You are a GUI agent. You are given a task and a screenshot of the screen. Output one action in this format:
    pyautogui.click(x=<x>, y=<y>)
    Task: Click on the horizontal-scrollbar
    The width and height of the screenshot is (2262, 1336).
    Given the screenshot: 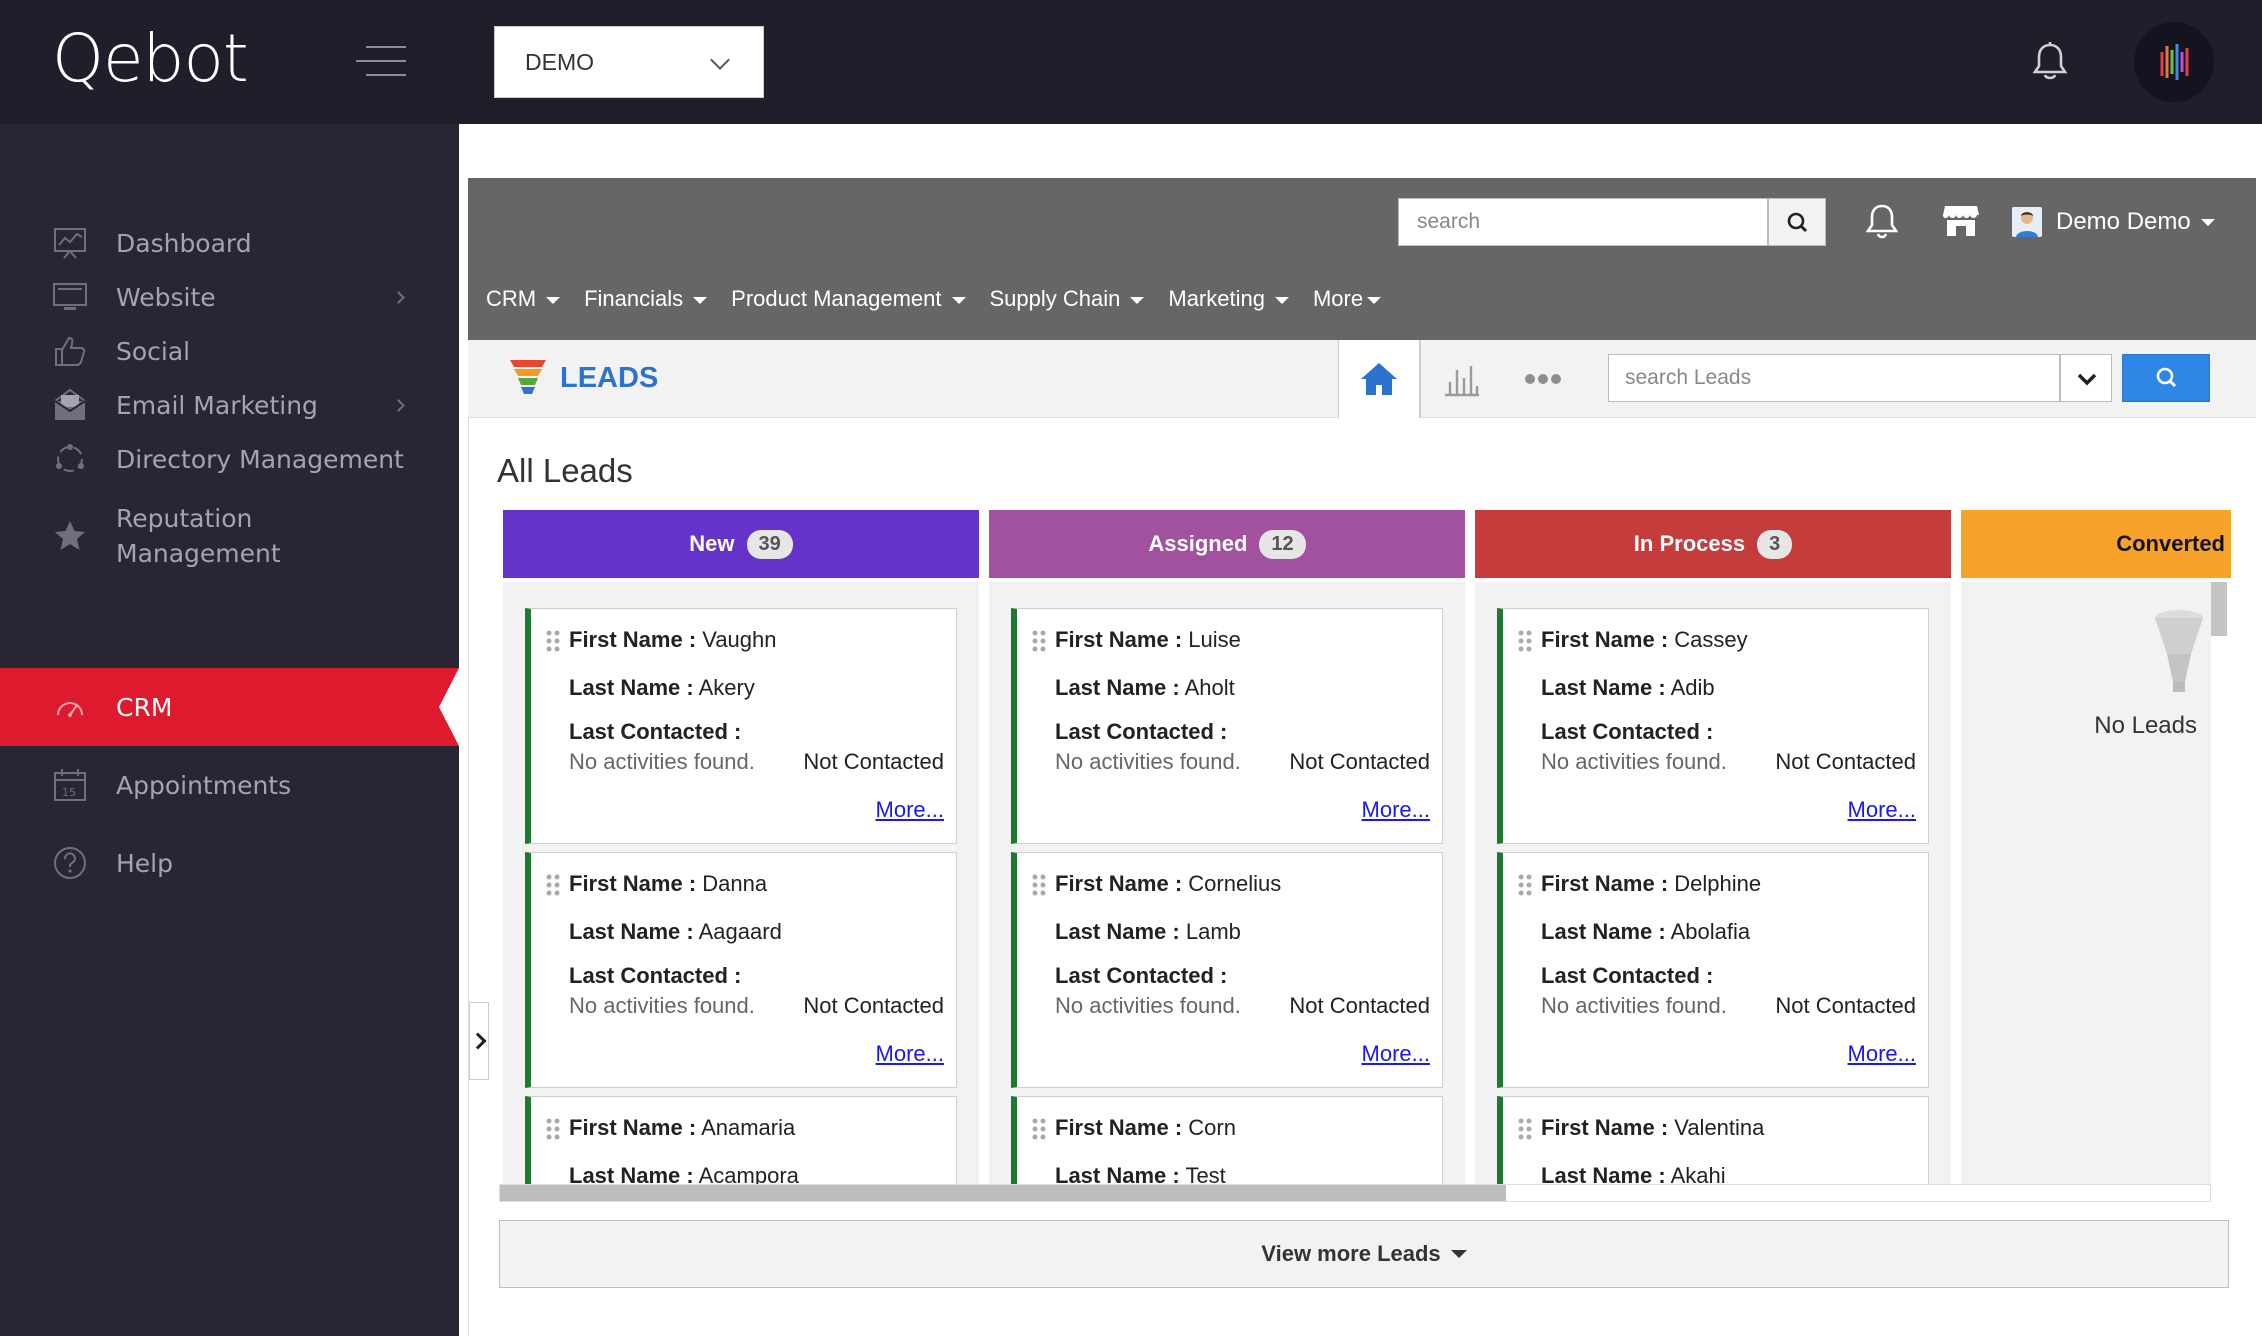 What is the action you would take?
    pyautogui.click(x=1355, y=1193)
    